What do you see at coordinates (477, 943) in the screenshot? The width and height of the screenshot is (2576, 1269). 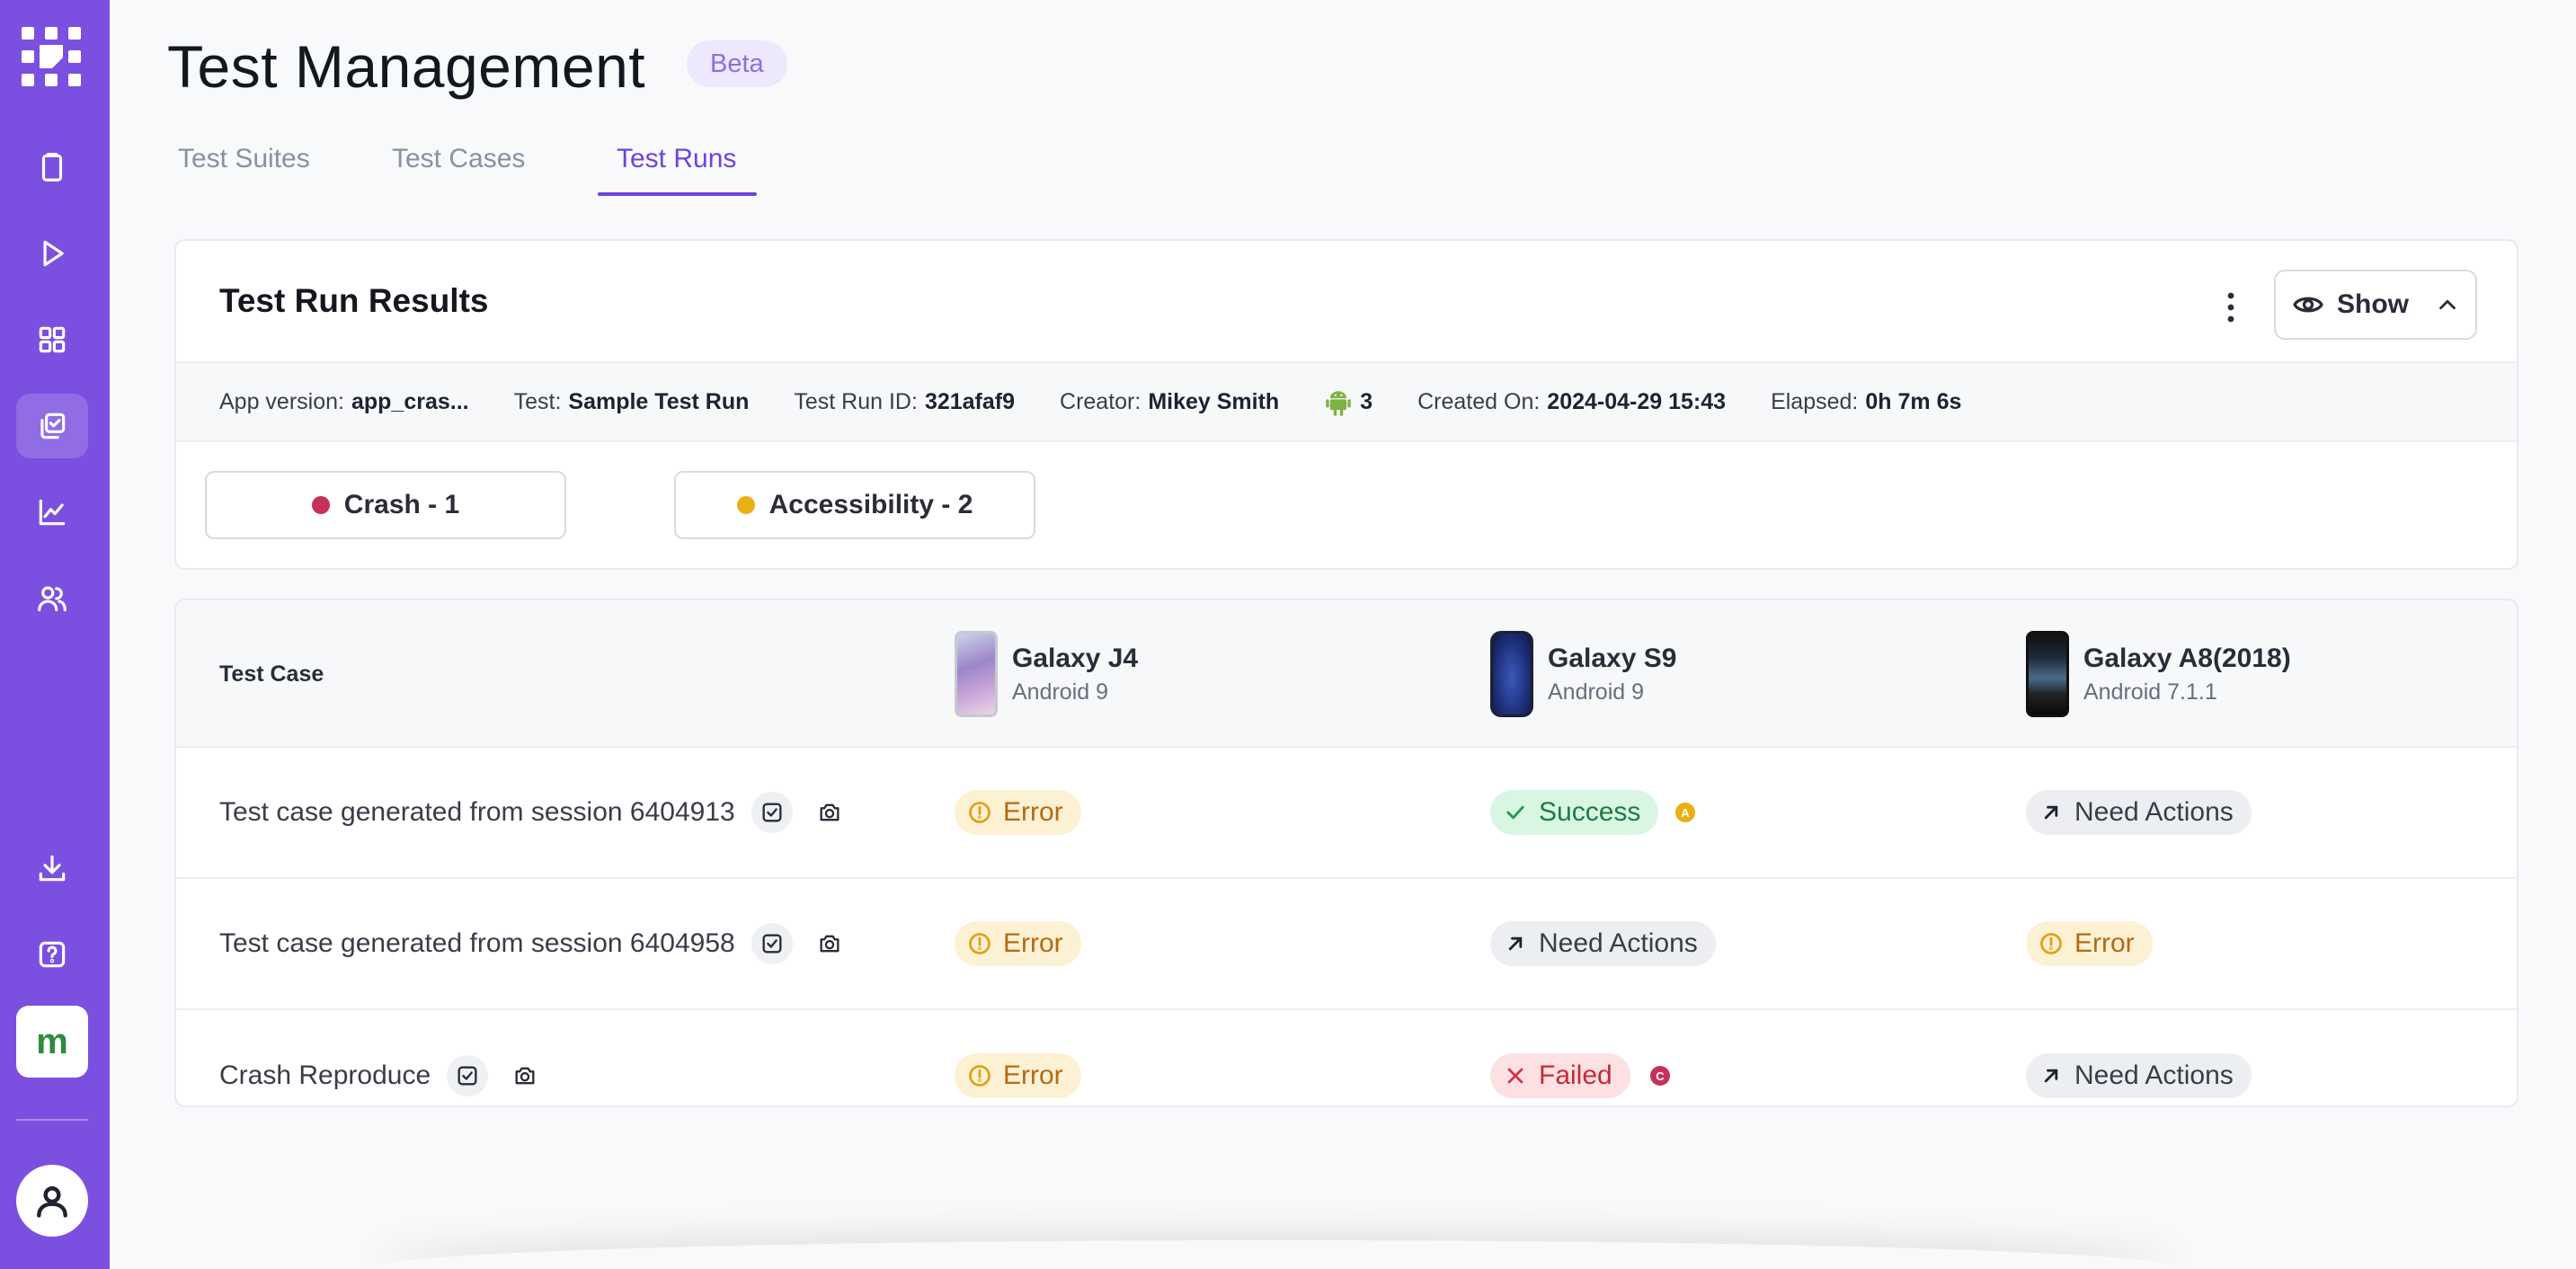 I see `test-case-name: Test case generated from session 6404958` at bounding box center [477, 943].